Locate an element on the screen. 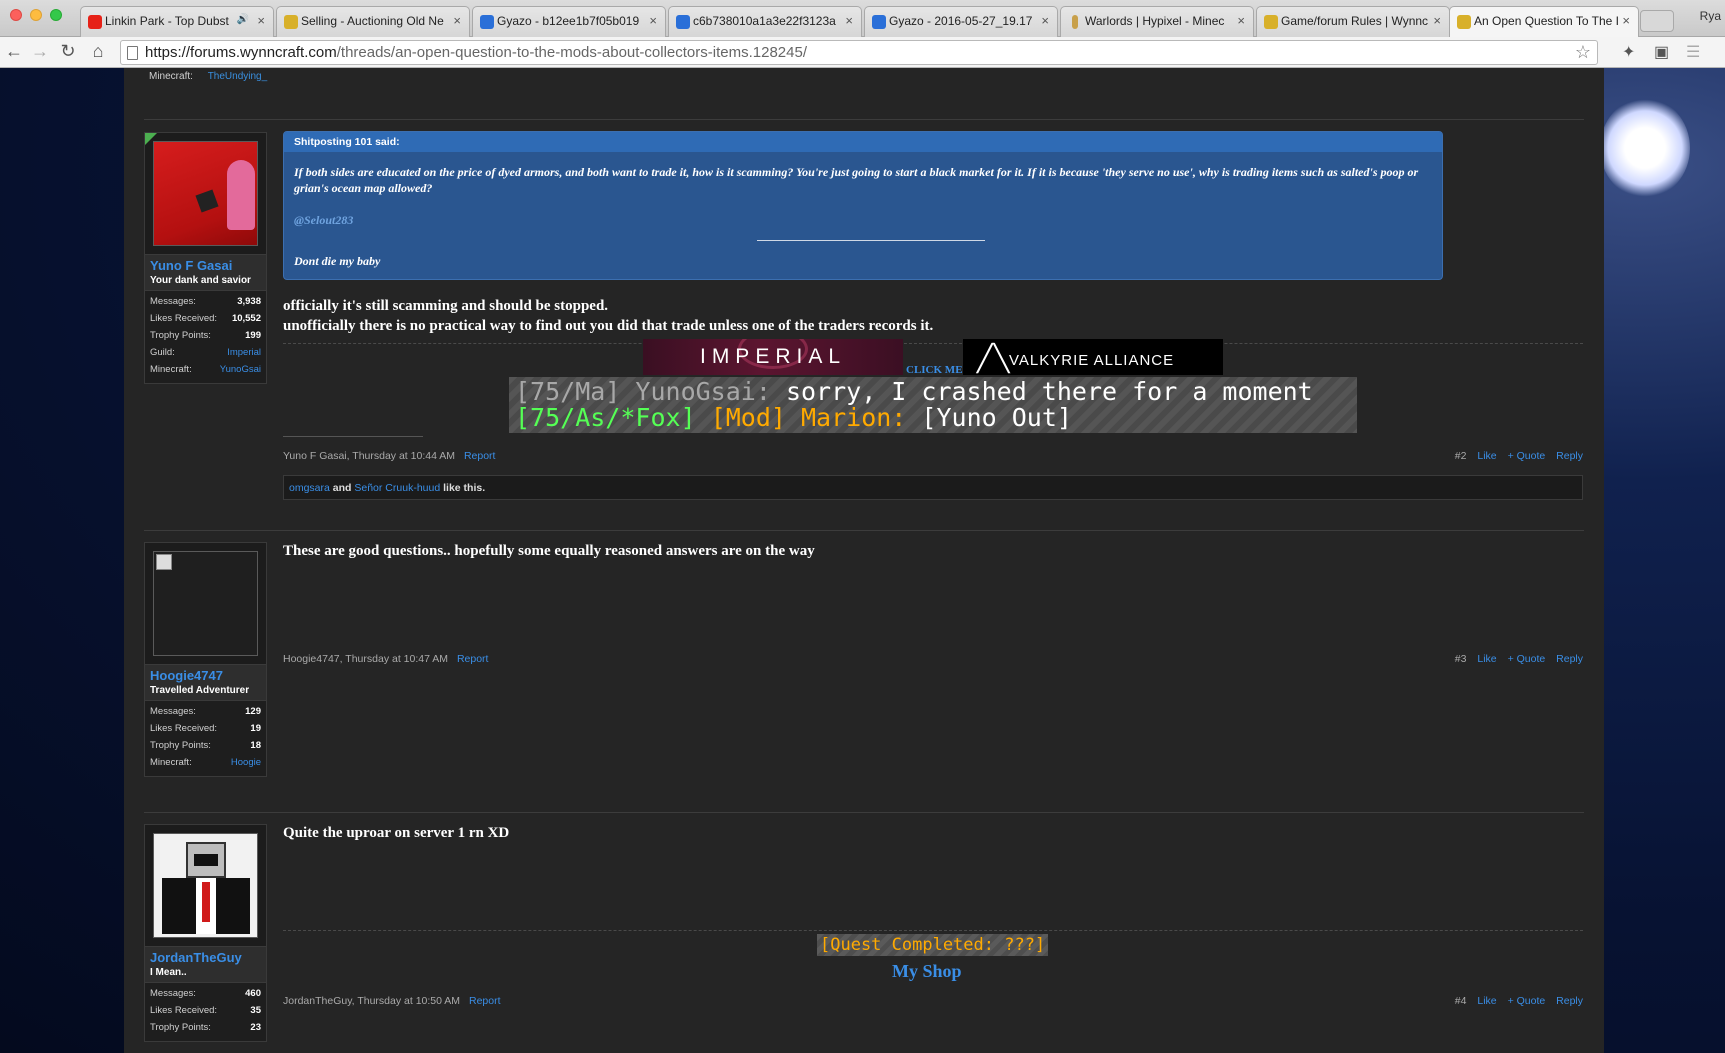 The image size is (1725, 1053). menu-icon: ☰ is located at coordinates (1693, 52).